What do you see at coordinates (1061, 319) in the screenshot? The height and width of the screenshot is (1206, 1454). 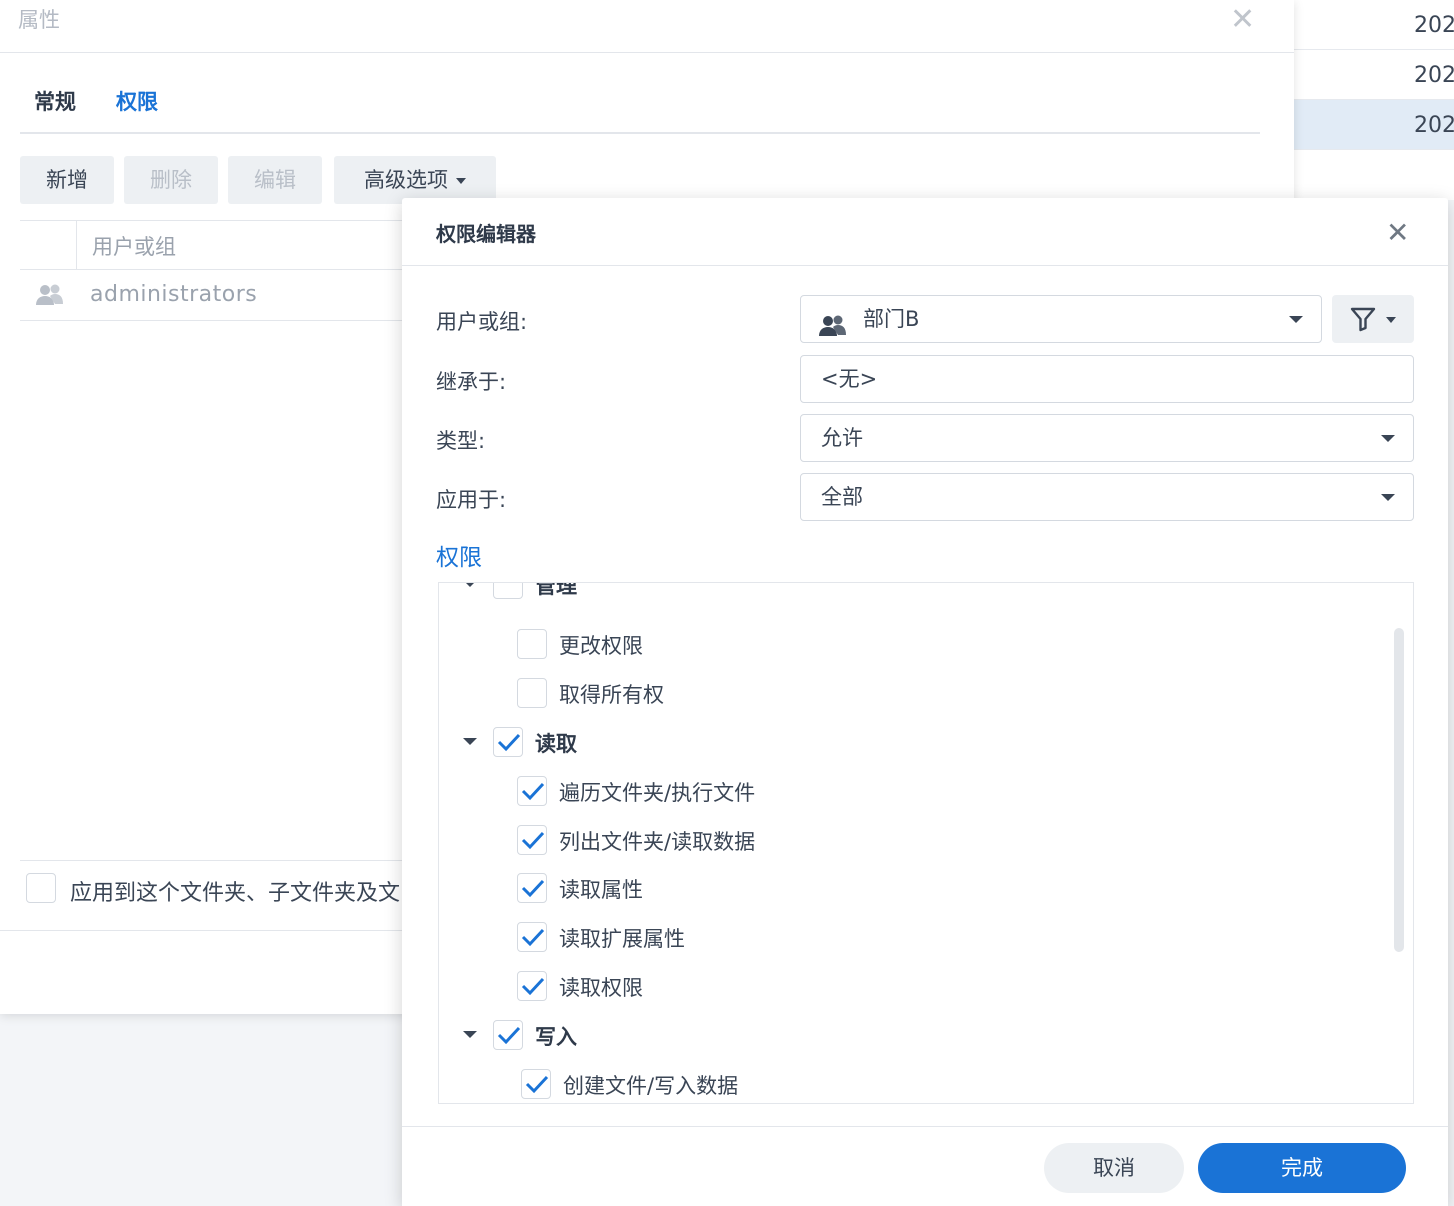 I see `user-or-group-select: 部门B` at bounding box center [1061, 319].